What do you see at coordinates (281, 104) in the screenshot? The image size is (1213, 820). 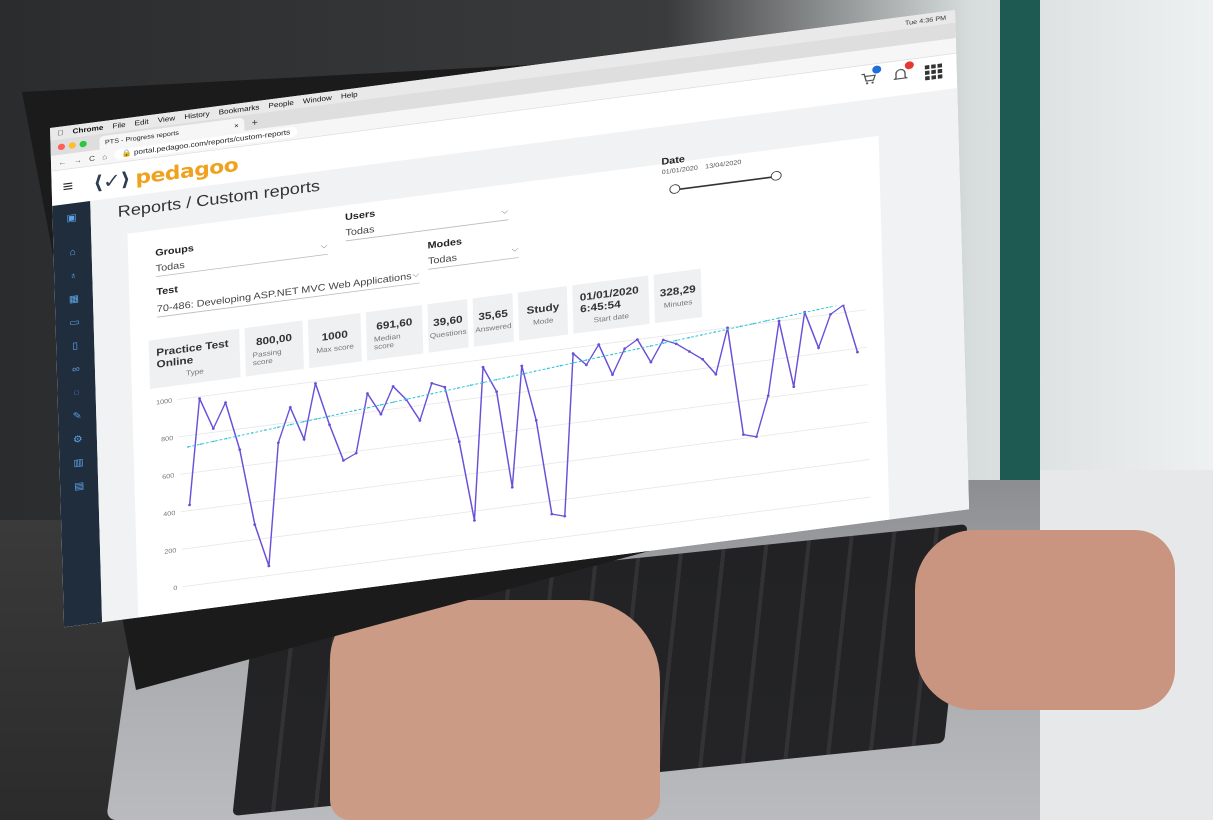 I see `menu-people: People` at bounding box center [281, 104].